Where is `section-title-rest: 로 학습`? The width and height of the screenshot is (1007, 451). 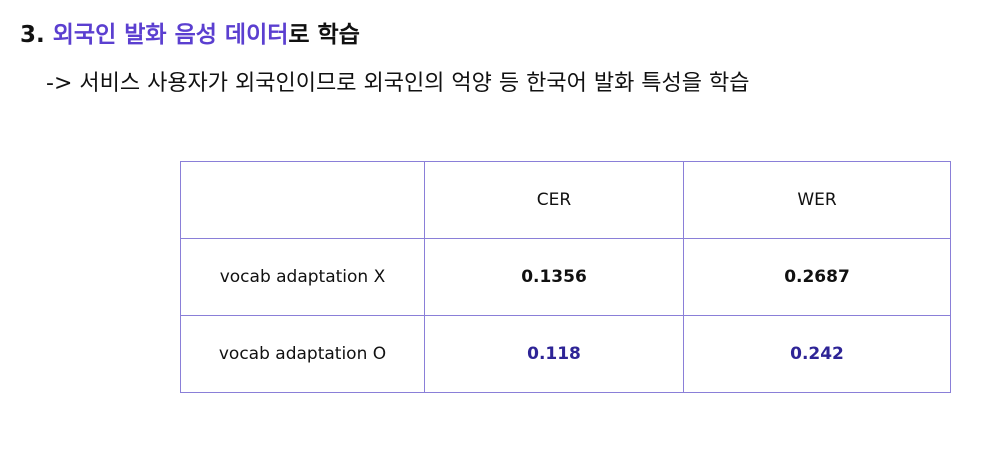 section-title-rest: 로 학습 is located at coordinates (324, 35).